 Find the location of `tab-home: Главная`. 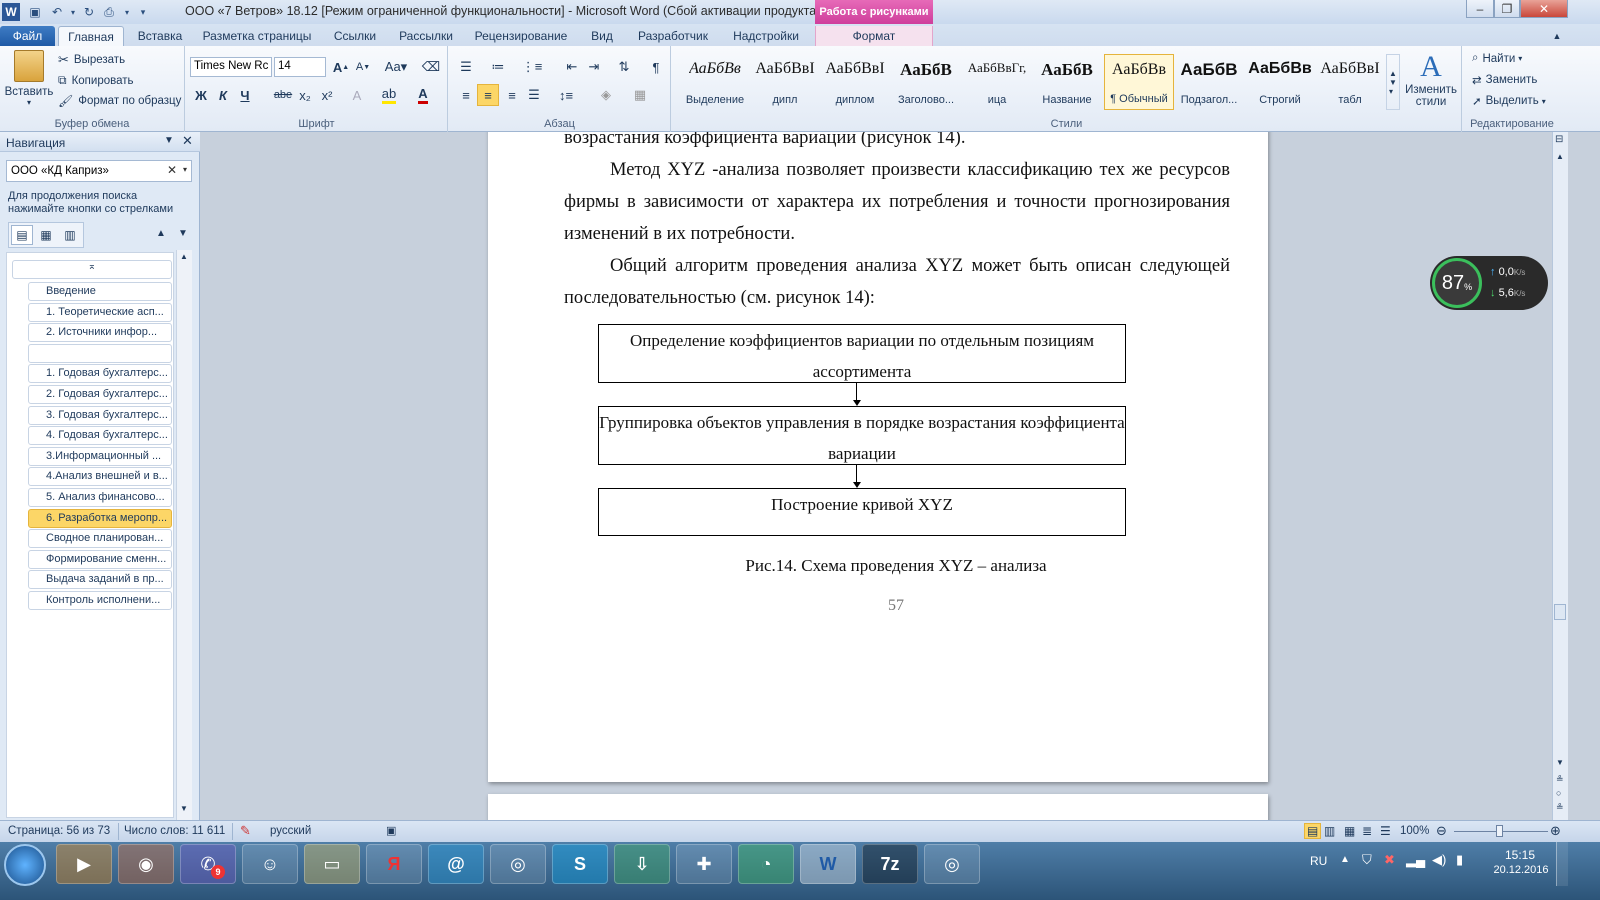

tab-home: Главная is located at coordinates (91, 36).